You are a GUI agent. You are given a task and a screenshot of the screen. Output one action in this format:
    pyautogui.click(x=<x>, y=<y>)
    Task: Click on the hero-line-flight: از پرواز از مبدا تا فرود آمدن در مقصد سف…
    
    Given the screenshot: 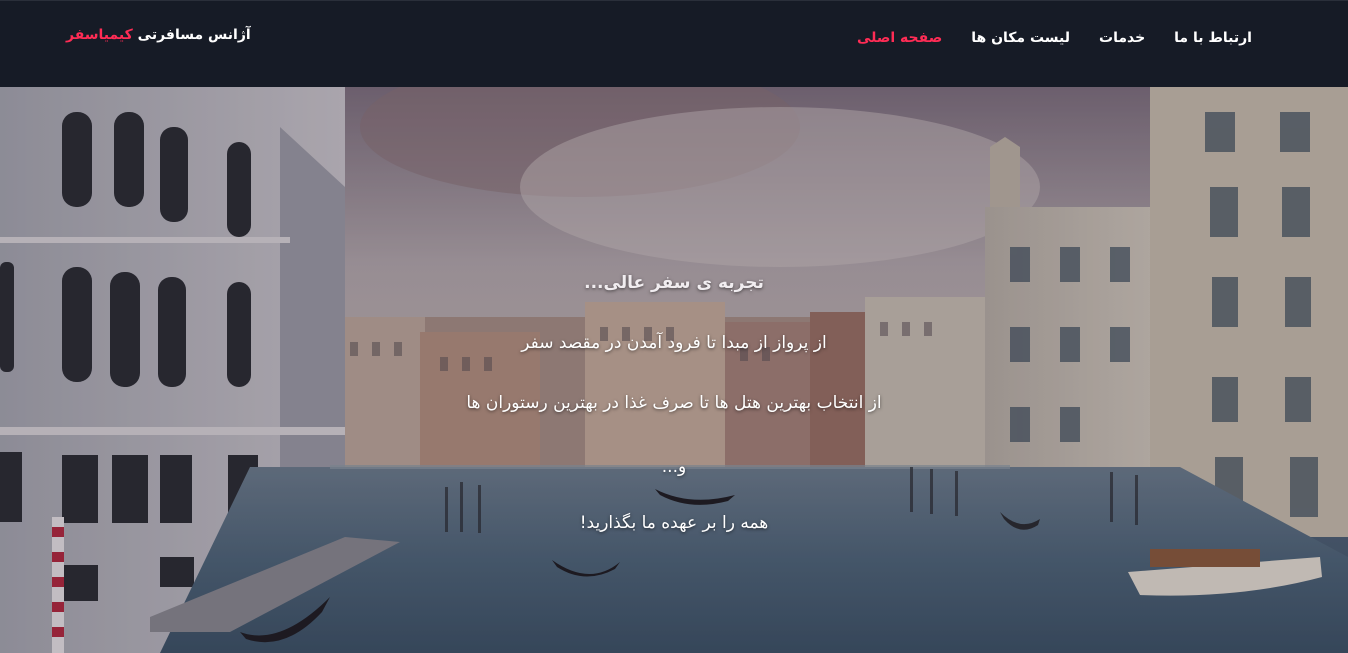 What is the action you would take?
    pyautogui.click(x=674, y=343)
    